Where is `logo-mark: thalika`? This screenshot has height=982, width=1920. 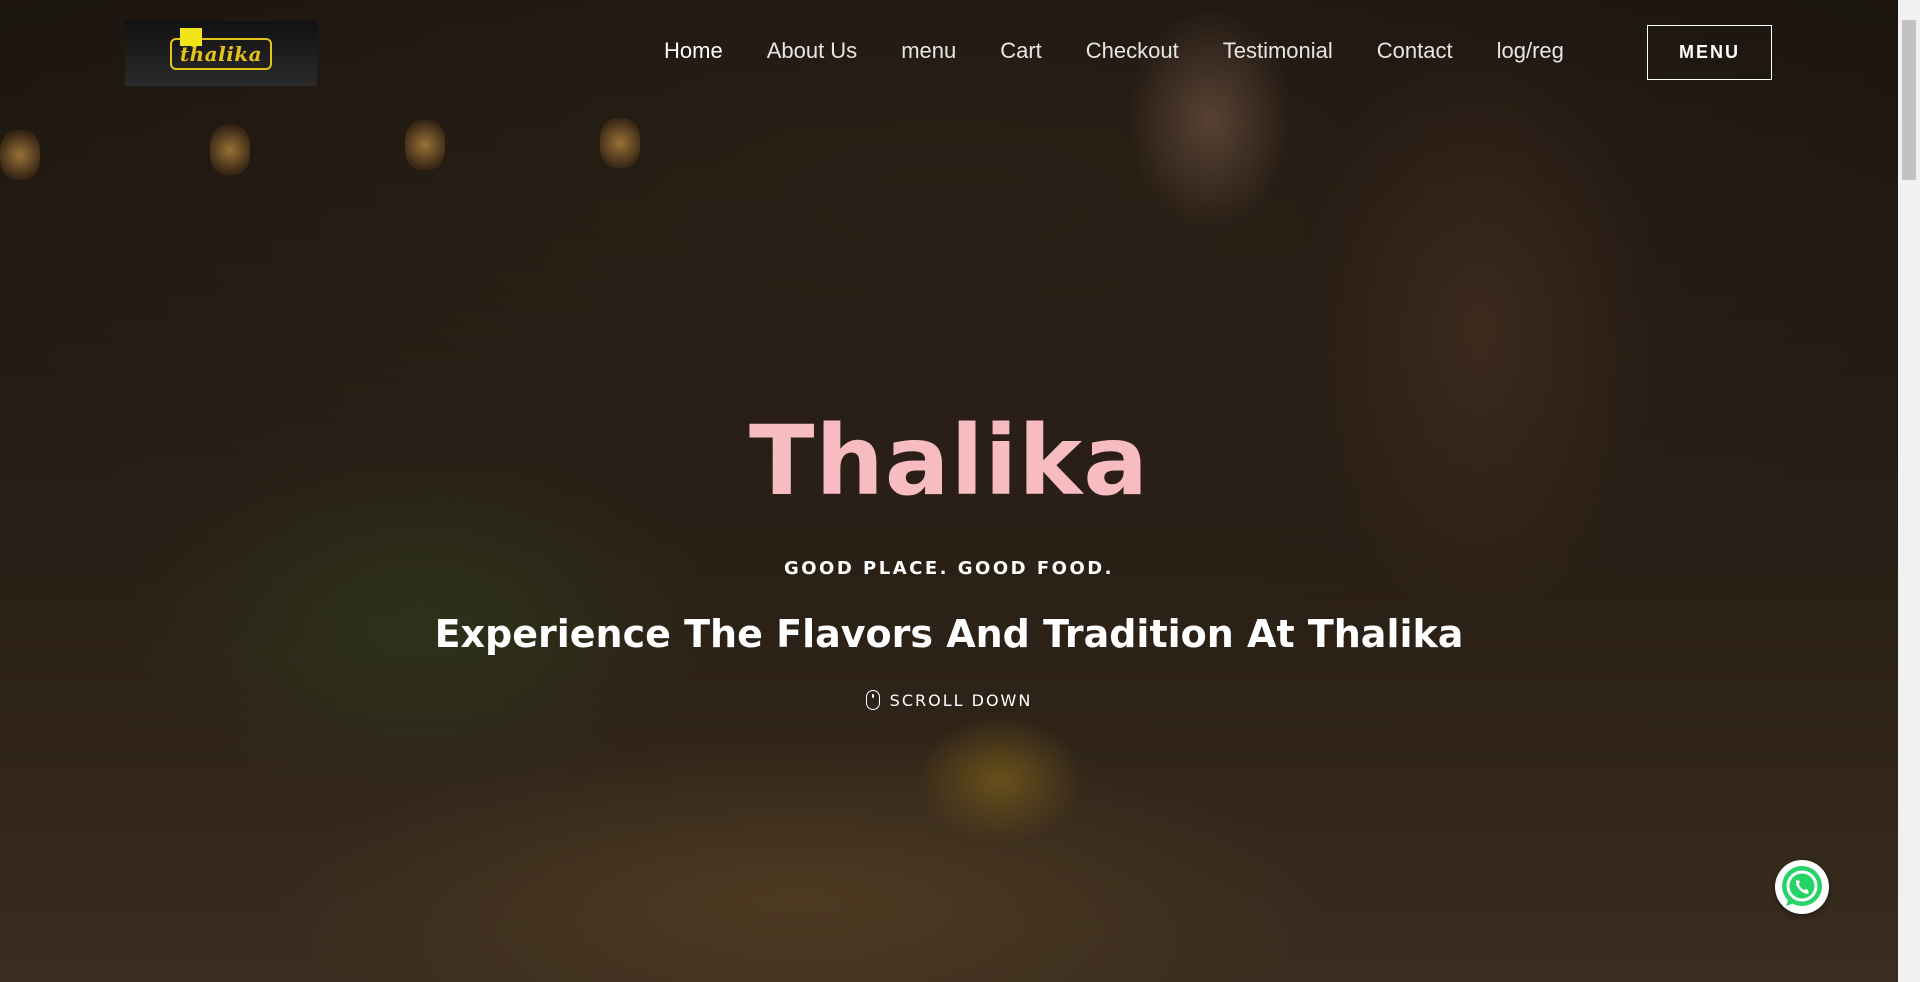 logo-mark: thalika is located at coordinates (221, 48).